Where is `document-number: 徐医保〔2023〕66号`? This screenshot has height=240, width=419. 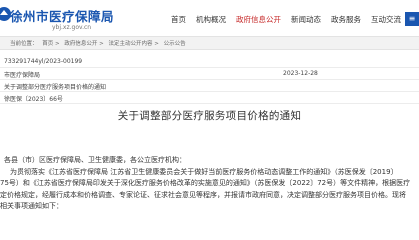
document-number: 徐医保〔2023〕66号 is located at coordinates (33, 99).